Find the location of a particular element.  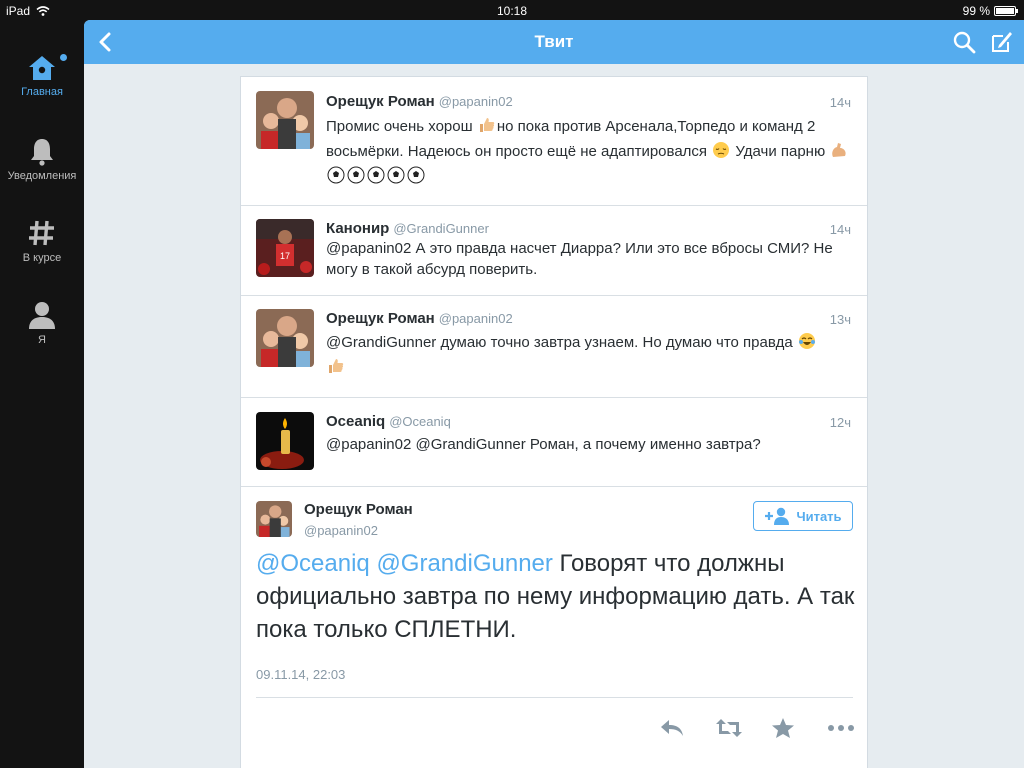

tweet-author: Канонир @GrandiGunner is located at coordinates (407, 228).